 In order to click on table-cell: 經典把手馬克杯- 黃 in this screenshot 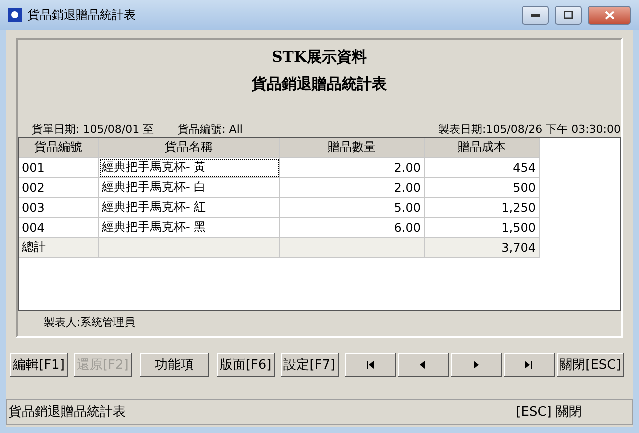, I will do `click(189, 168)`.